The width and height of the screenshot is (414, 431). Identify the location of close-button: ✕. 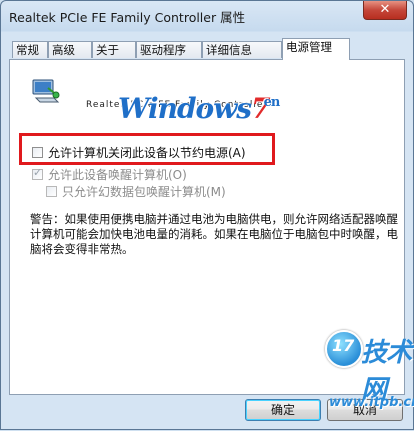
(385, 10).